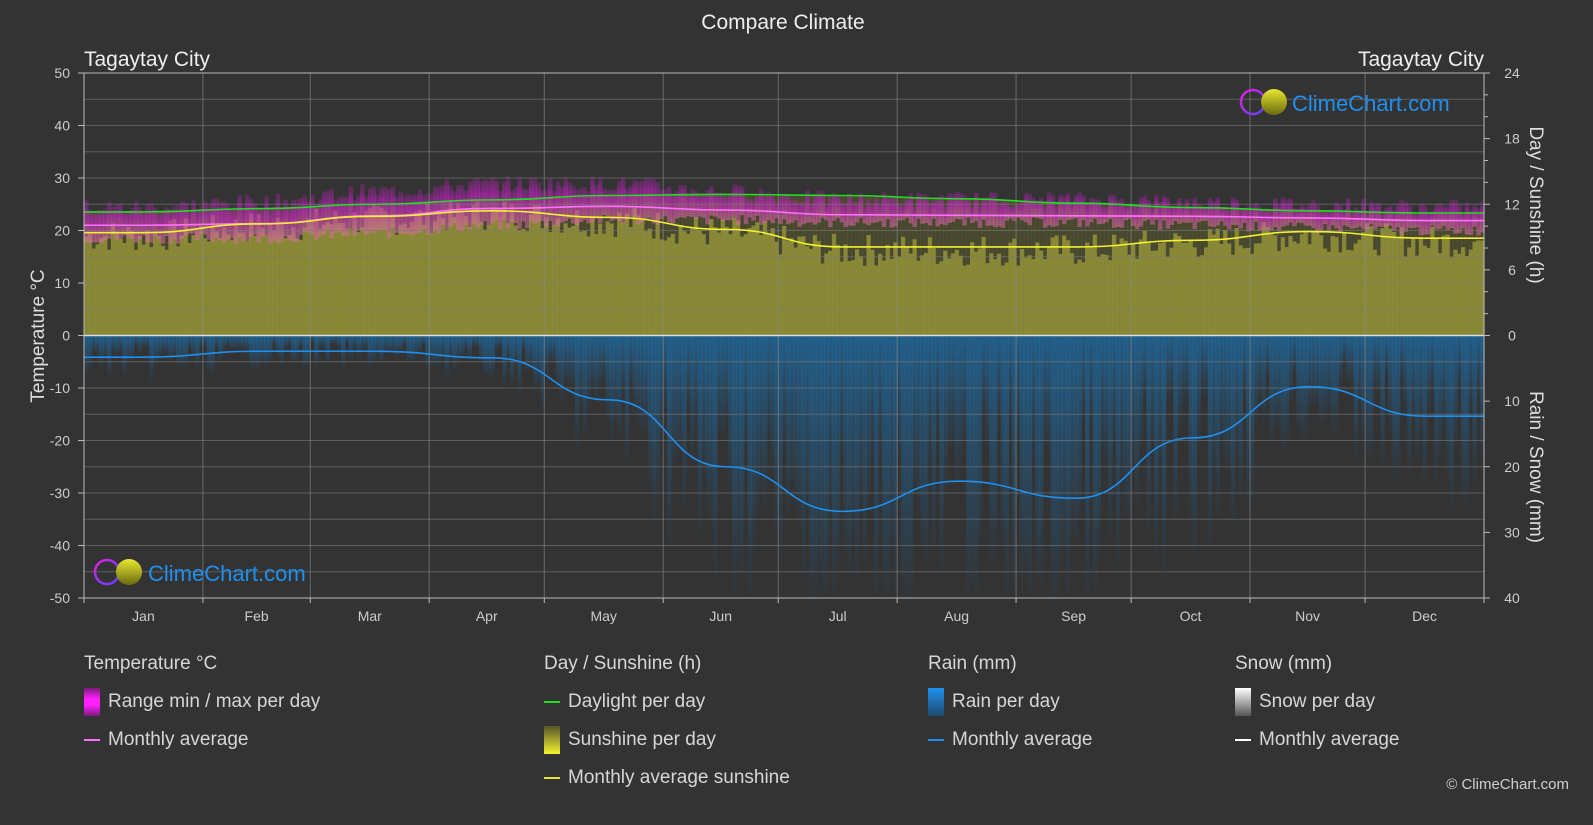  What do you see at coordinates (147, 59) in the screenshot?
I see `location-left: Tagaytay City` at bounding box center [147, 59].